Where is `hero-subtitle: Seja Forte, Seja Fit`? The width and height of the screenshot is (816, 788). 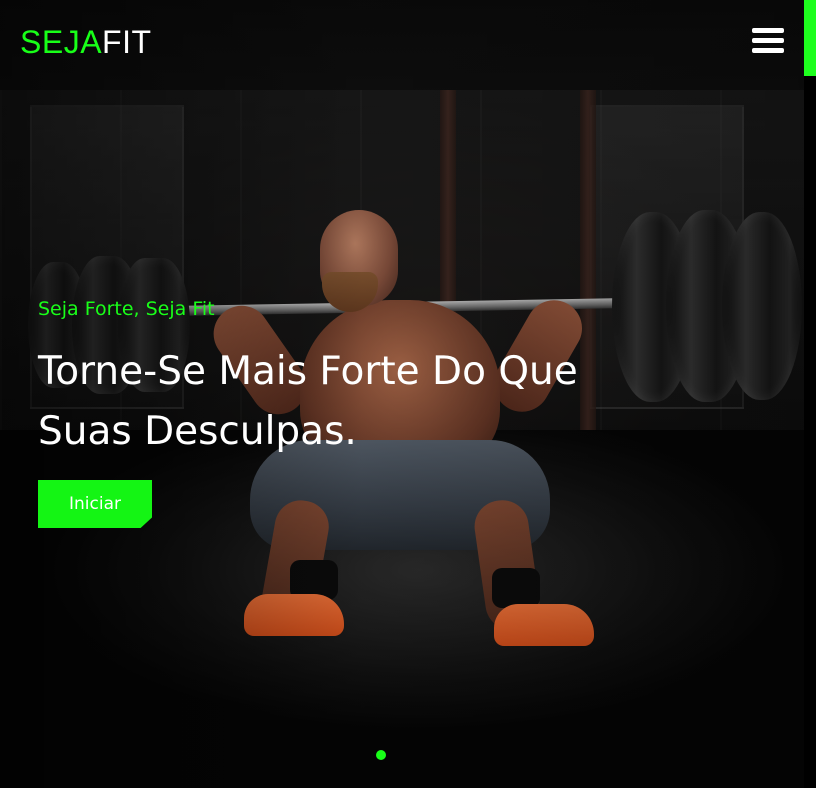
hero-subtitle: Seja Forte, Seja Fit is located at coordinates (126, 309).